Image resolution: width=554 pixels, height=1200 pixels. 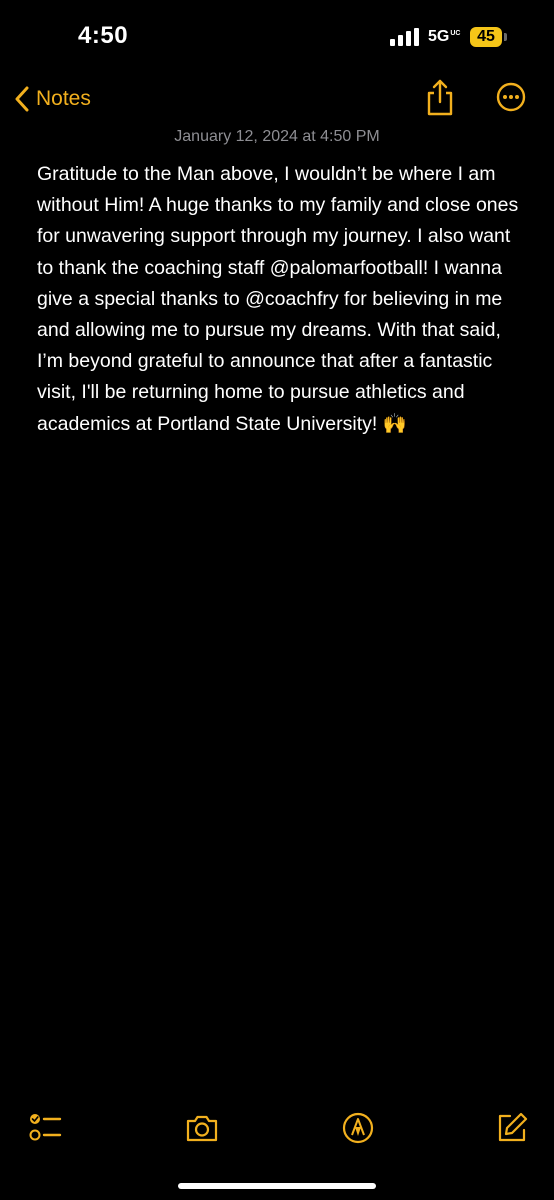 I want to click on status-bar: 4:50 5GUC 45, so click(x=277, y=37).